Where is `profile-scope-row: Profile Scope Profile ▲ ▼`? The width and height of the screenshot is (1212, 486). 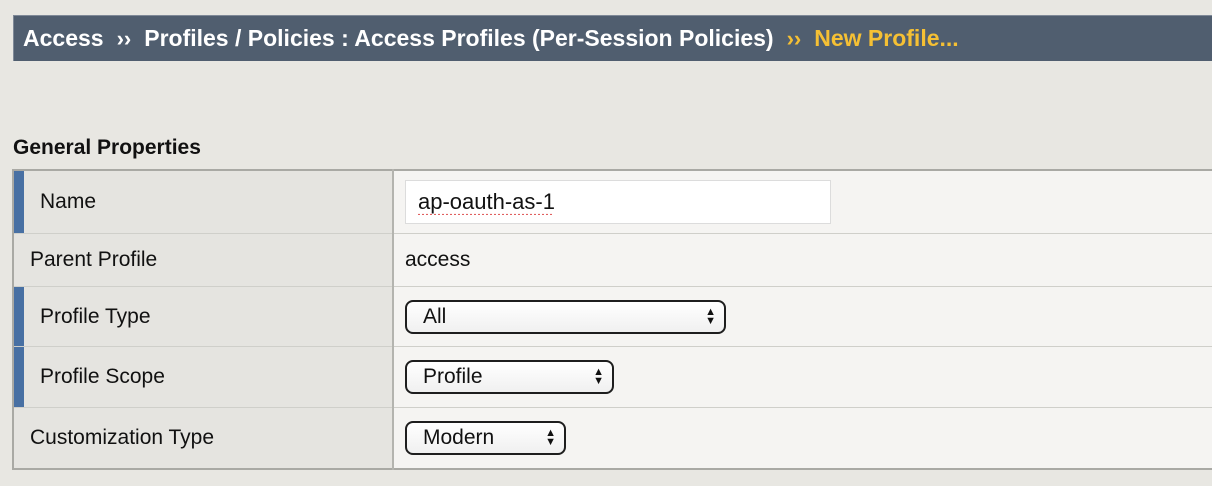
profile-scope-row: Profile Scope Profile ▲ ▼ is located at coordinates (612, 377).